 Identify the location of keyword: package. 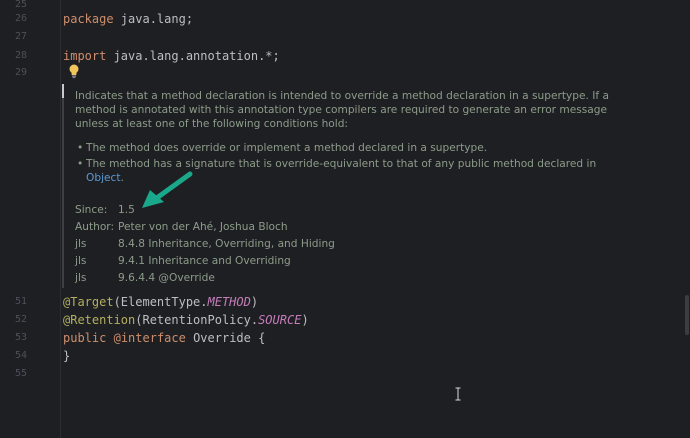
(88, 19).